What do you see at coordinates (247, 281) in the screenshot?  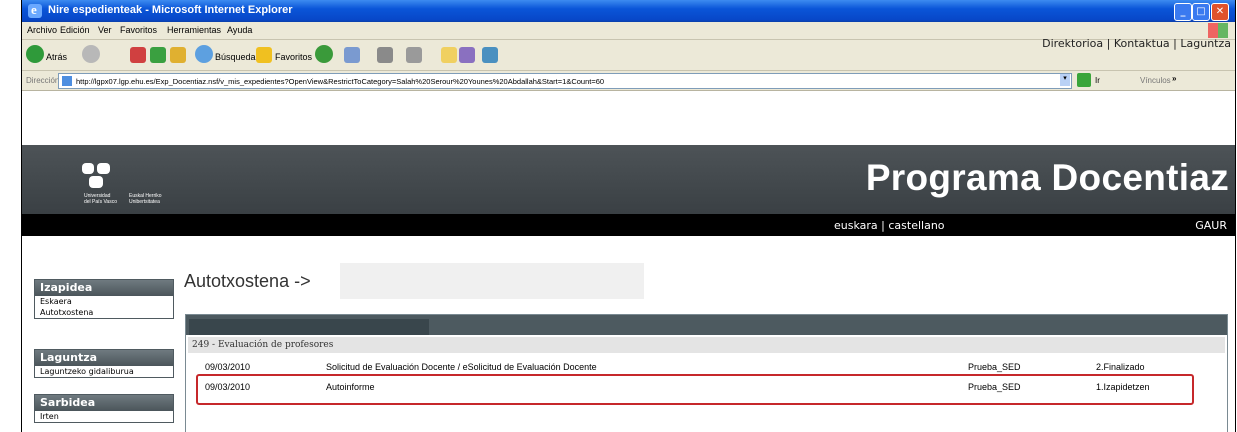 I see `breadcrumb: Autotxostena ->` at bounding box center [247, 281].